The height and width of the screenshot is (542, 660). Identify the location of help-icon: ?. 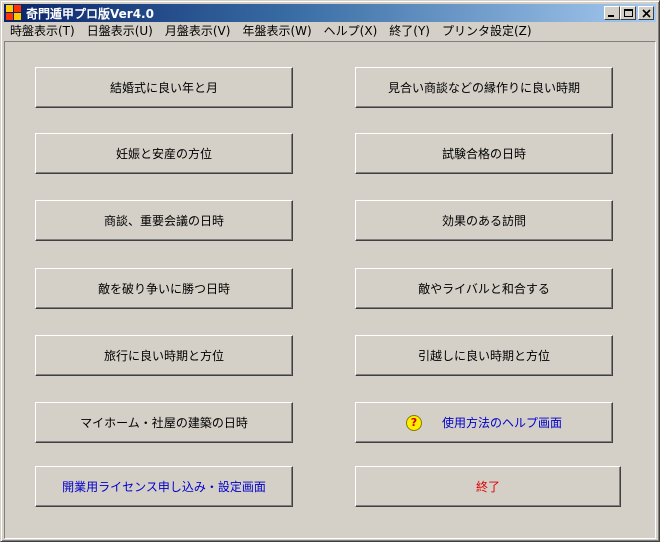
(413, 422).